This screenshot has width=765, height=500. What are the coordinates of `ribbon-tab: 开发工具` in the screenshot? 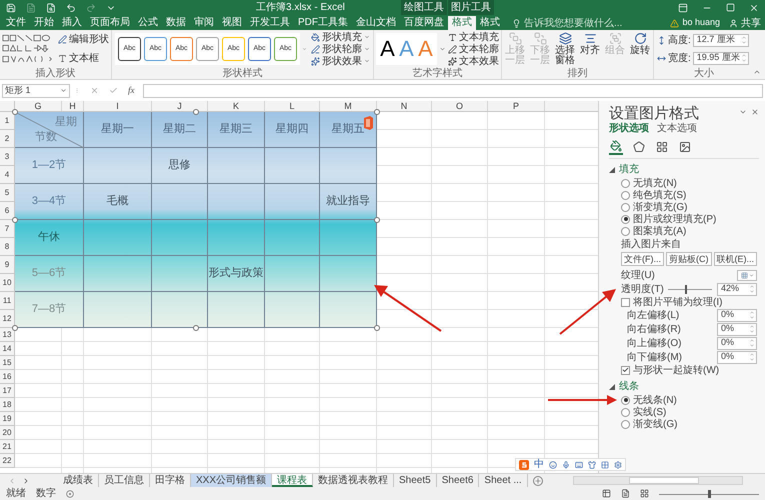 It's located at (270, 23).